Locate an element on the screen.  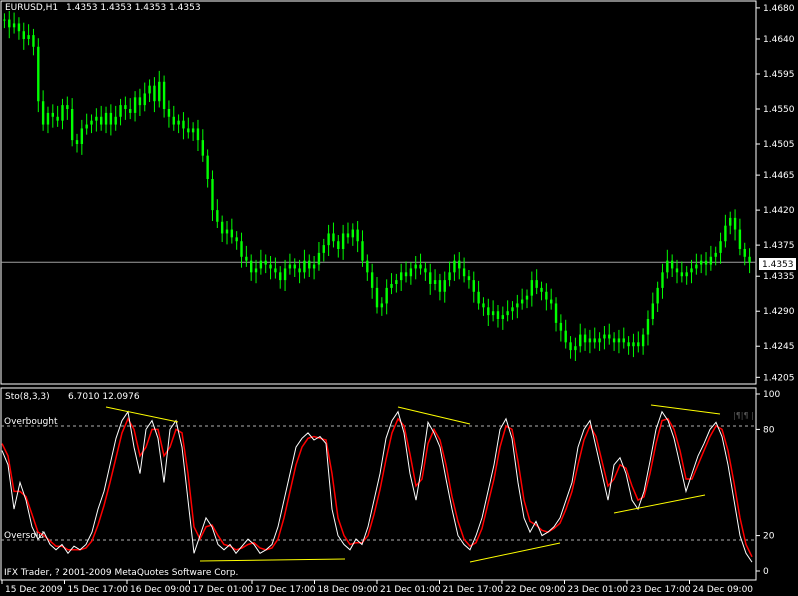
stochastic-tick-label: 80 is located at coordinates (769, 430).